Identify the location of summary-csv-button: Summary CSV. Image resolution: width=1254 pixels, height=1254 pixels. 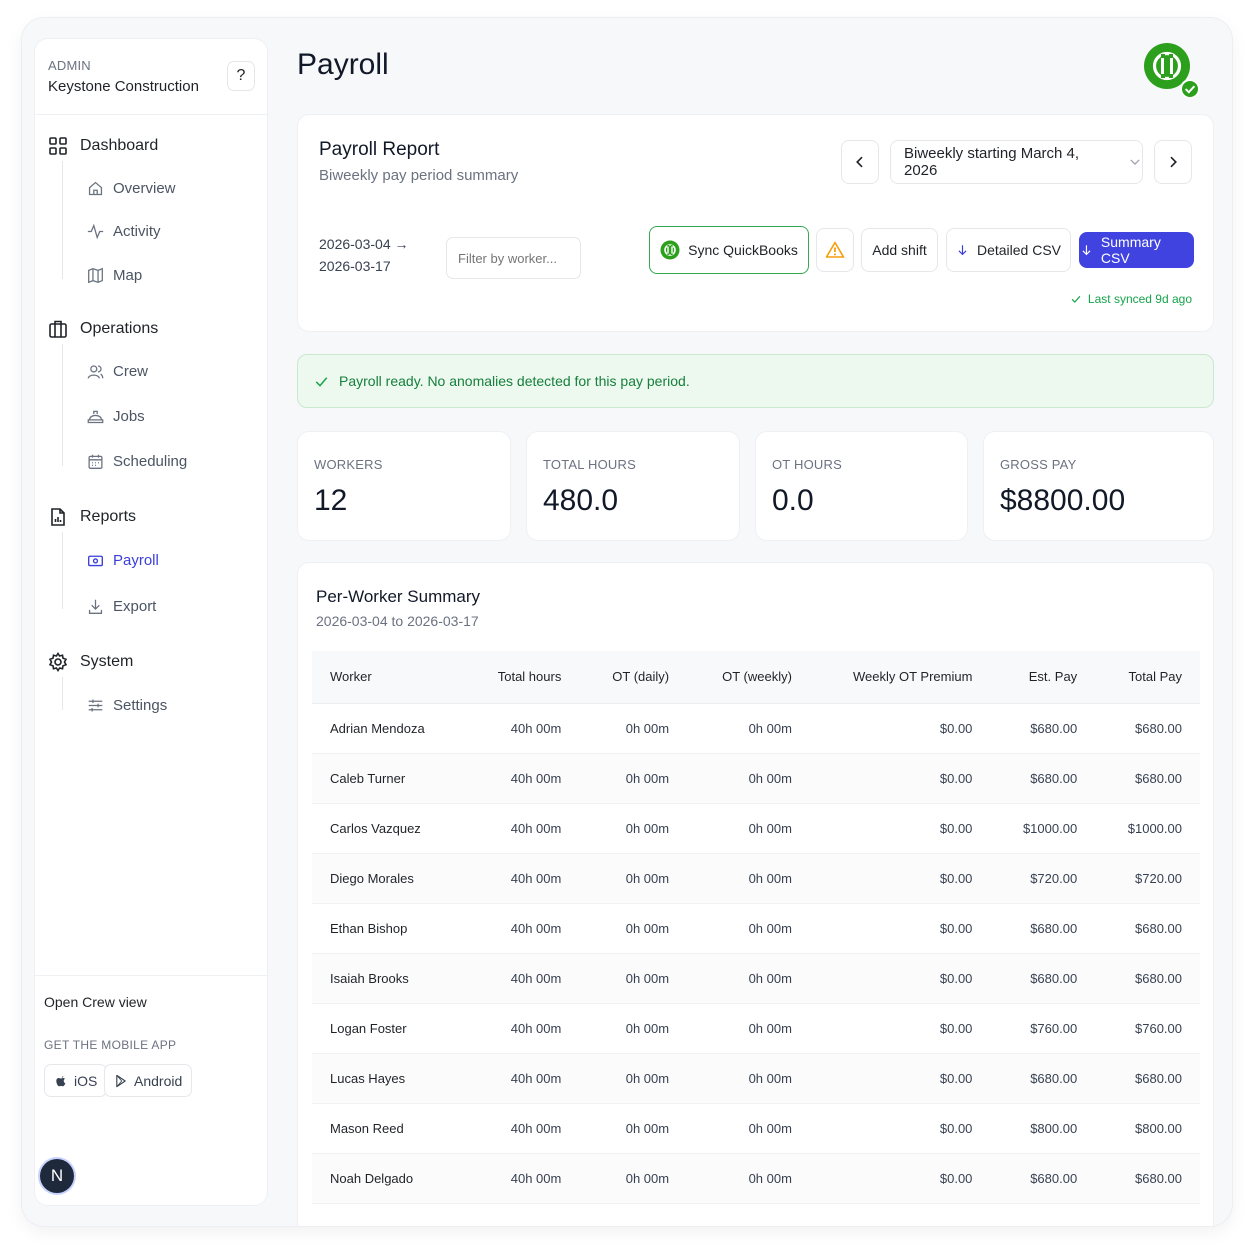
(1136, 250).